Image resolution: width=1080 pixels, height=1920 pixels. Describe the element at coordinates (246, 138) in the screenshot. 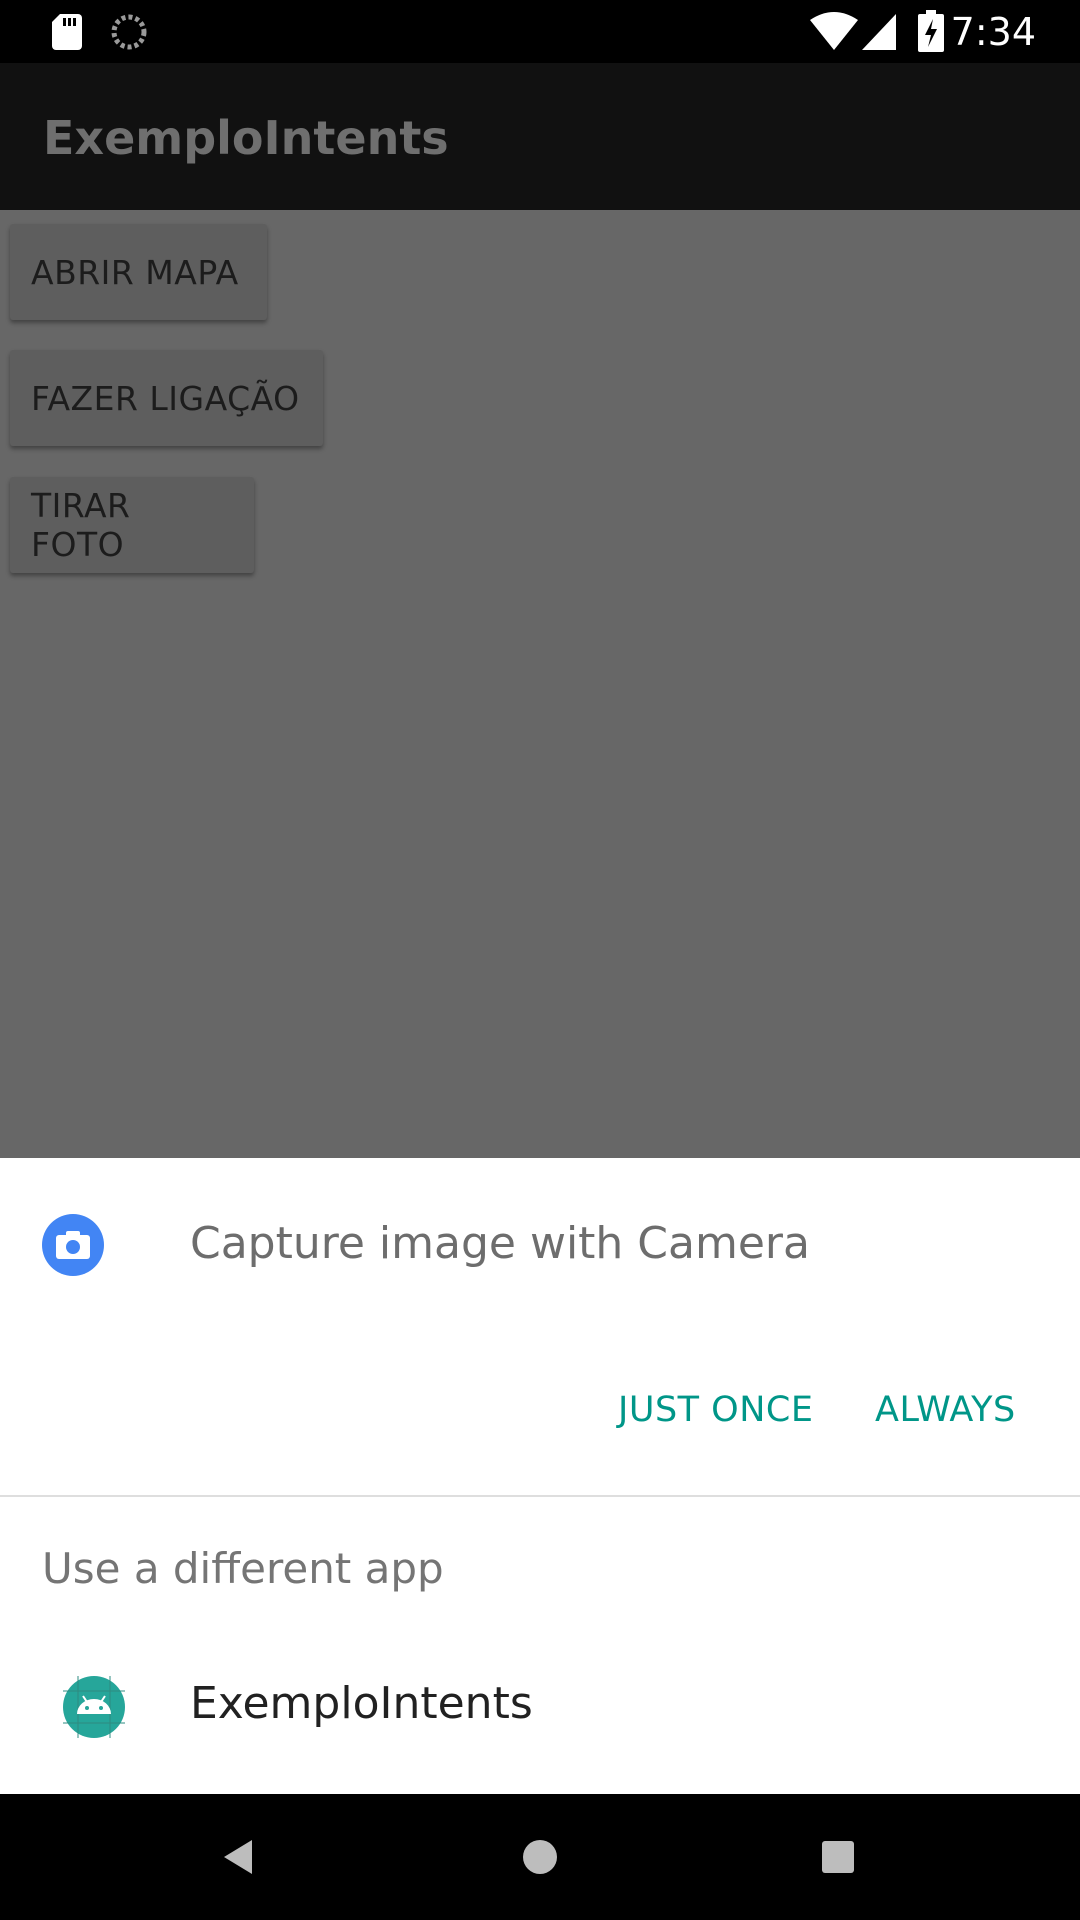

I see `app-title: ExemploIntents` at that location.